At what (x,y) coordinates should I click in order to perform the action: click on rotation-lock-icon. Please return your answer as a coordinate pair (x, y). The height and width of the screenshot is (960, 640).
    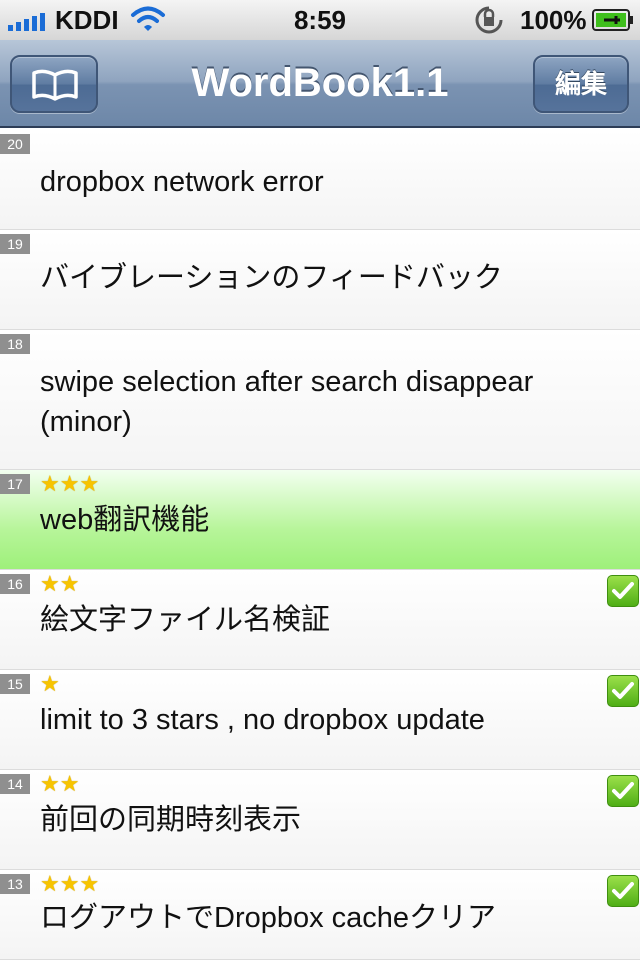
    Looking at the image, I should click on (489, 20).